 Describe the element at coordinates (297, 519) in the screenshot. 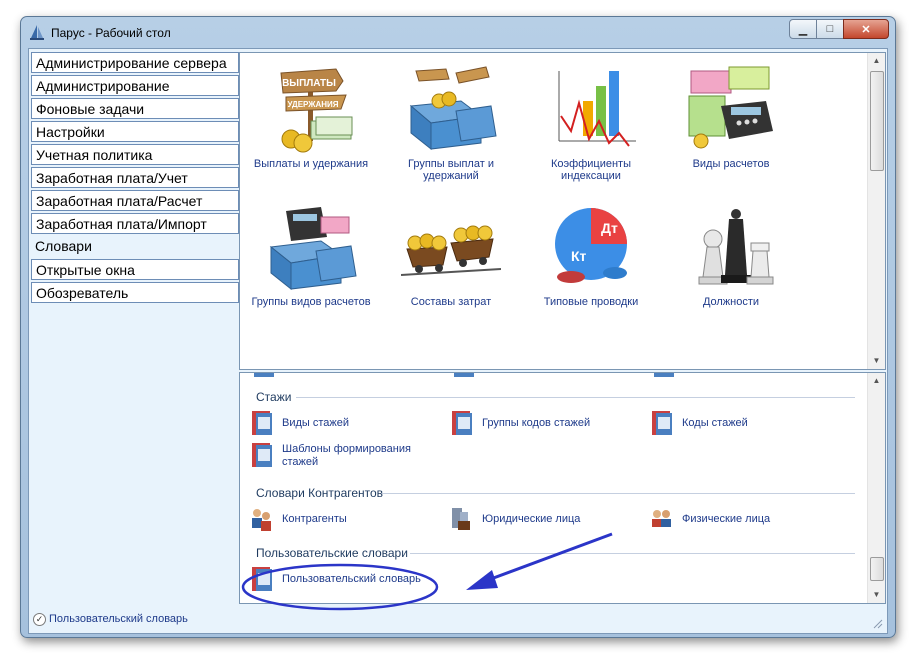

I see `list-item-kontragenty: Контрагенты` at that location.